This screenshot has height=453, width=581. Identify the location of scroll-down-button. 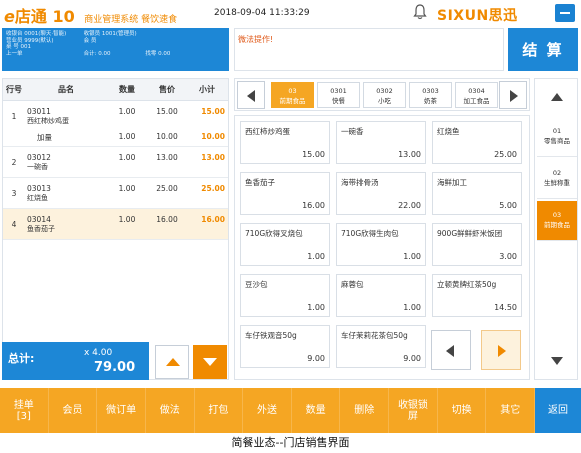
(210, 362).